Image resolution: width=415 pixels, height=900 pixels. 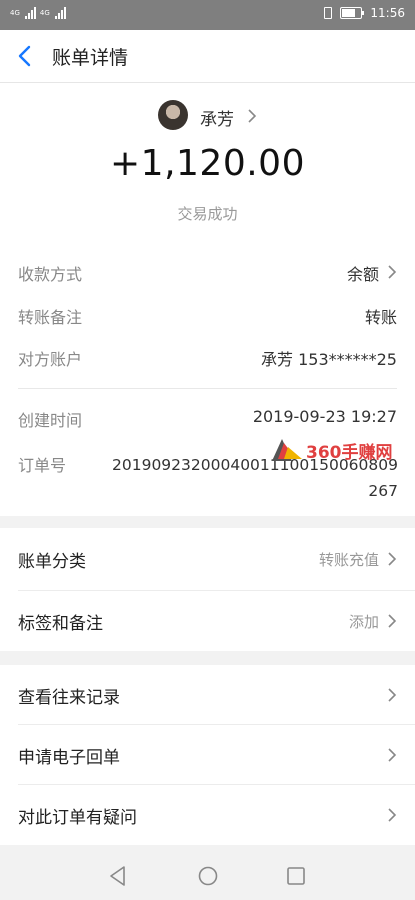 What do you see at coordinates (207, 695) in the screenshot?
I see `view-history-item: 查看往来记录` at bounding box center [207, 695].